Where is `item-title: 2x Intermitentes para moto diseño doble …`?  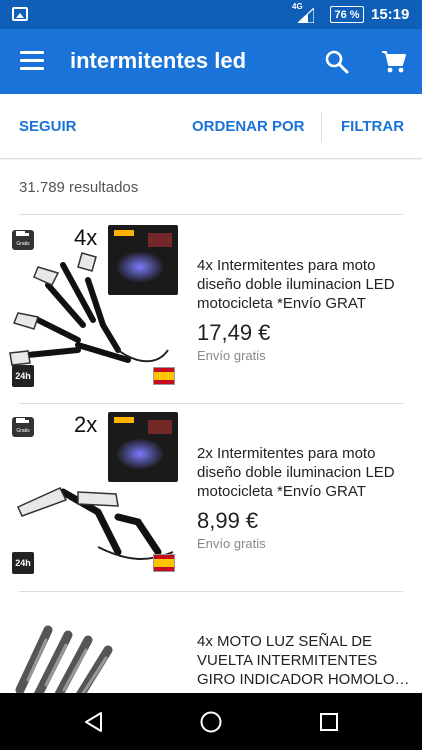 item-title: 2x Intermitentes para moto diseño doble … is located at coordinates (306, 472).